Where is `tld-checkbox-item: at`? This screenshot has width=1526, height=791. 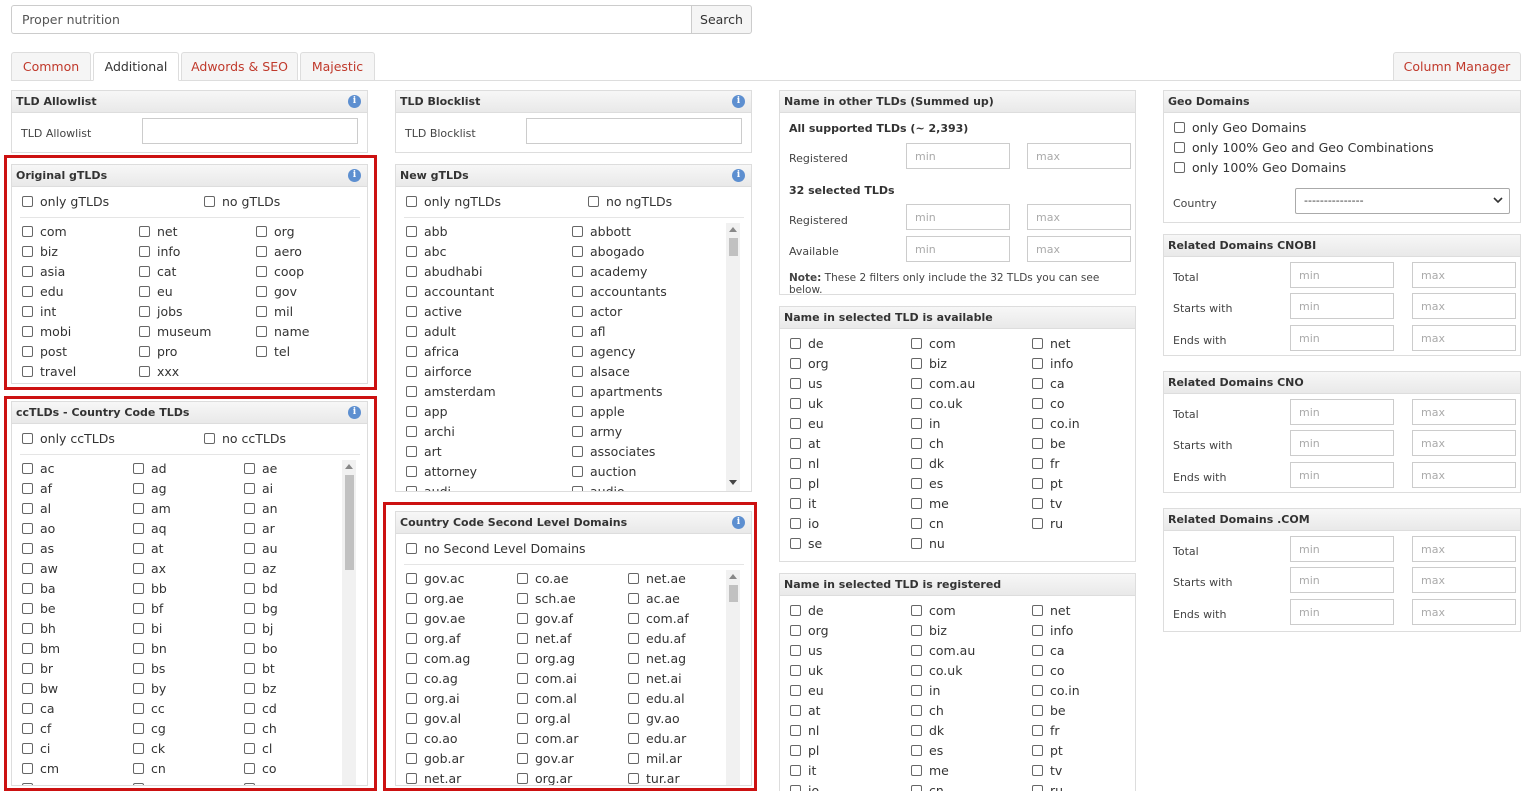
tld-checkbox-item: at is located at coordinates (805, 444).